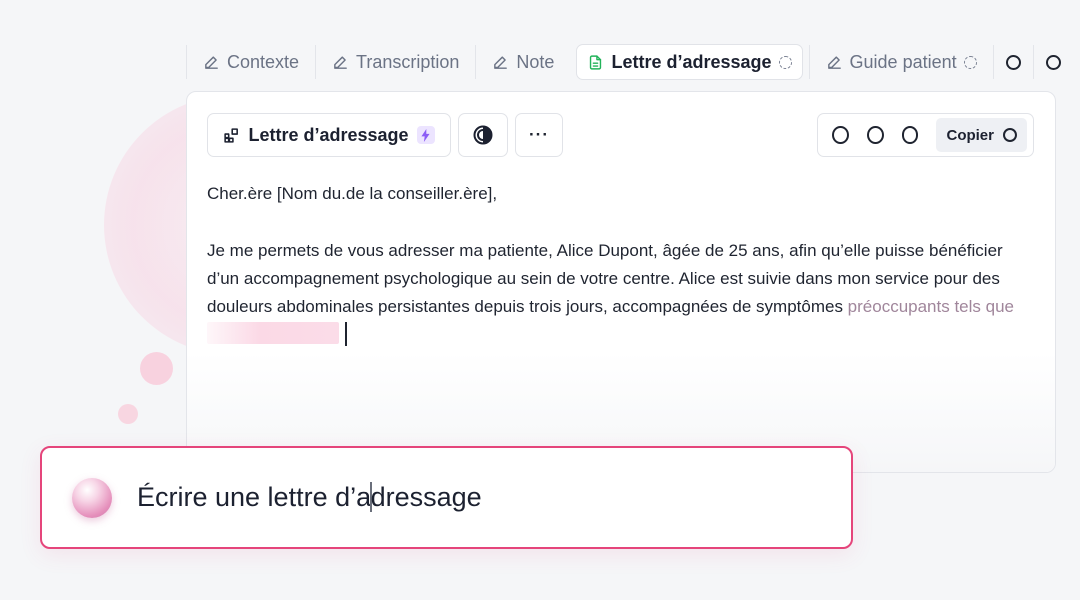 Image resolution: width=1080 pixels, height=600 pixels. I want to click on tab-extra, so click(1012, 62).